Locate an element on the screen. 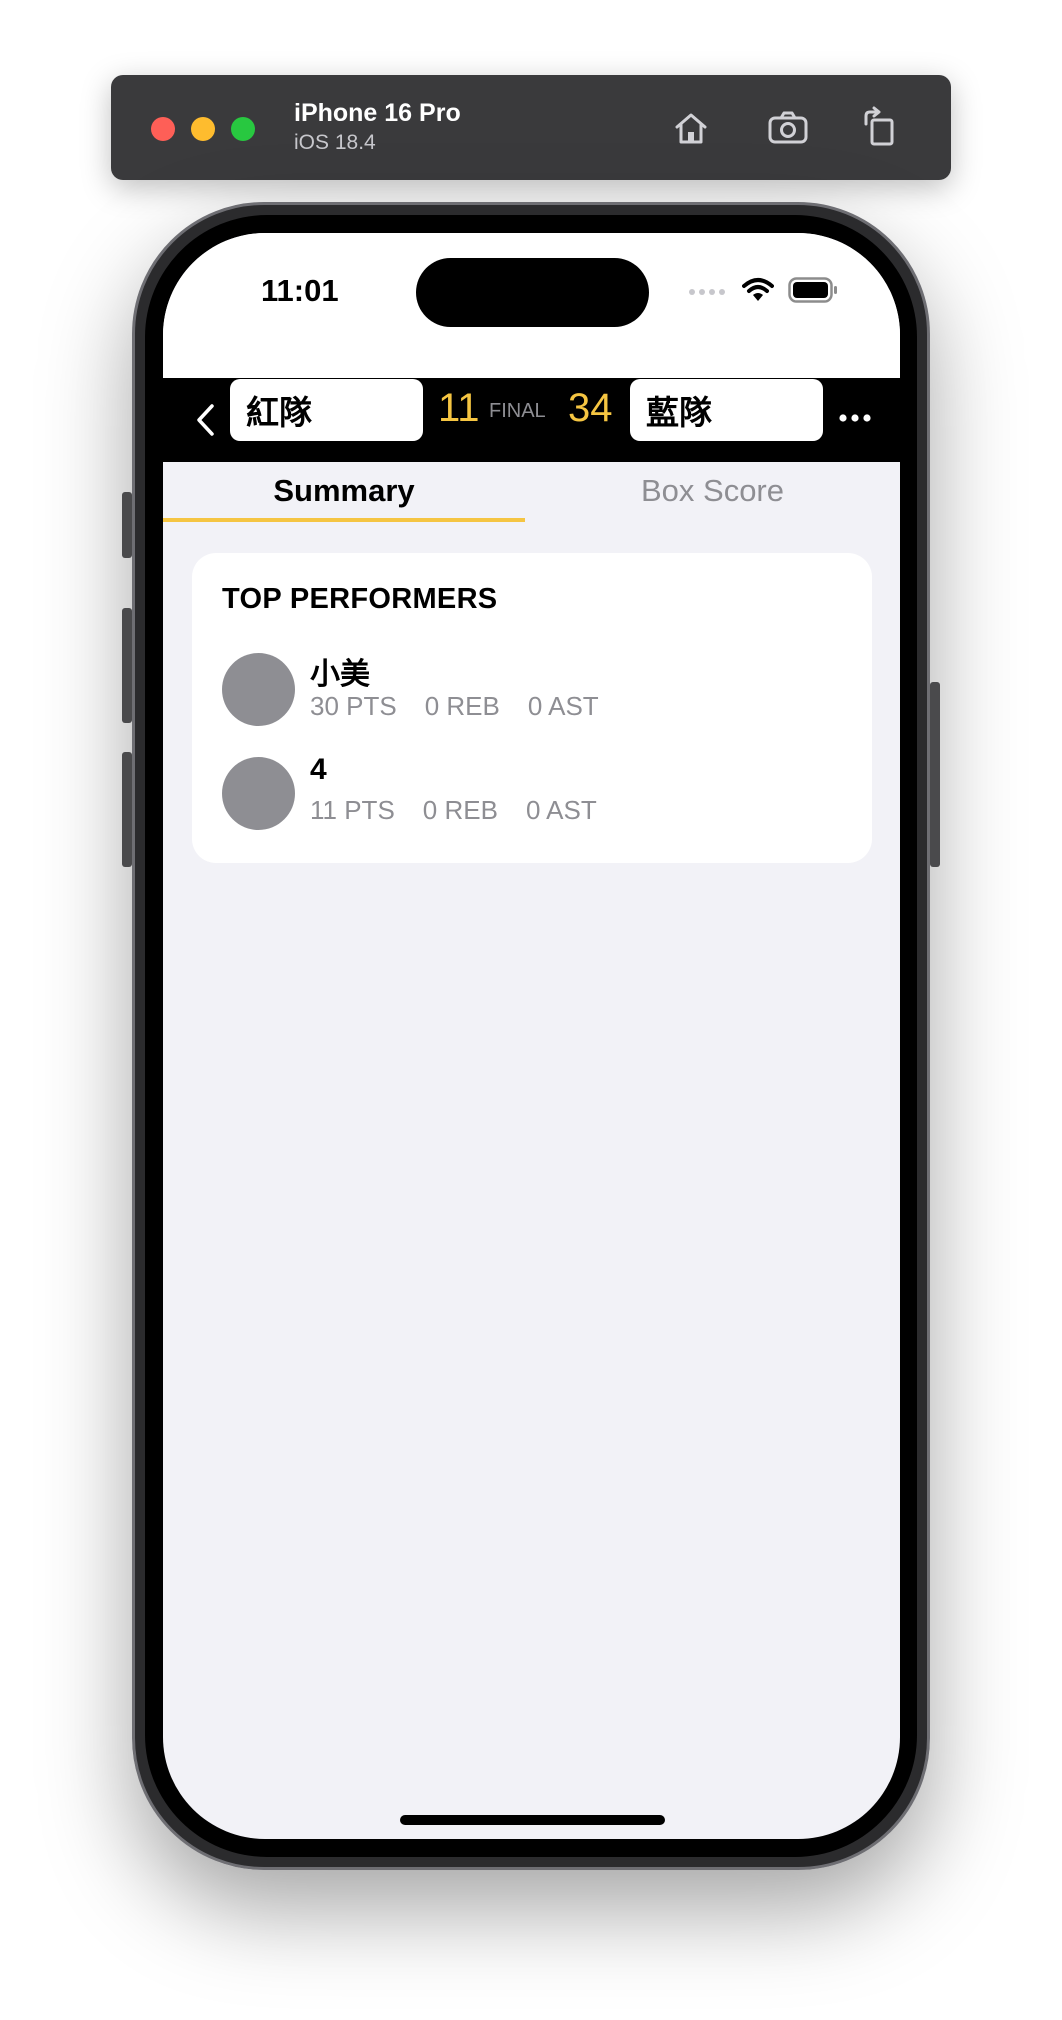  performer-row: 小美 30 PTS 0 REB 0 AST is located at coordinates (532, 689).